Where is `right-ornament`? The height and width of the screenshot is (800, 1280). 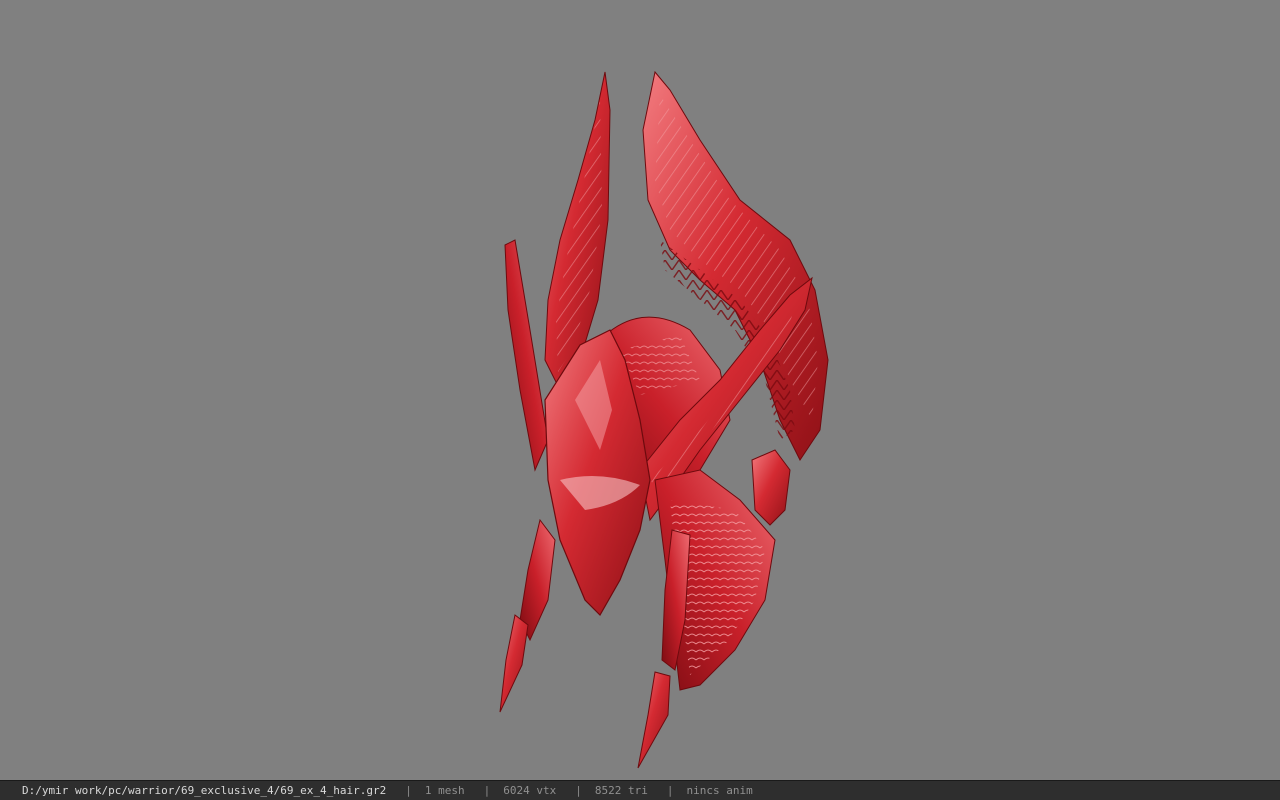
right-ornament is located at coordinates (771, 487).